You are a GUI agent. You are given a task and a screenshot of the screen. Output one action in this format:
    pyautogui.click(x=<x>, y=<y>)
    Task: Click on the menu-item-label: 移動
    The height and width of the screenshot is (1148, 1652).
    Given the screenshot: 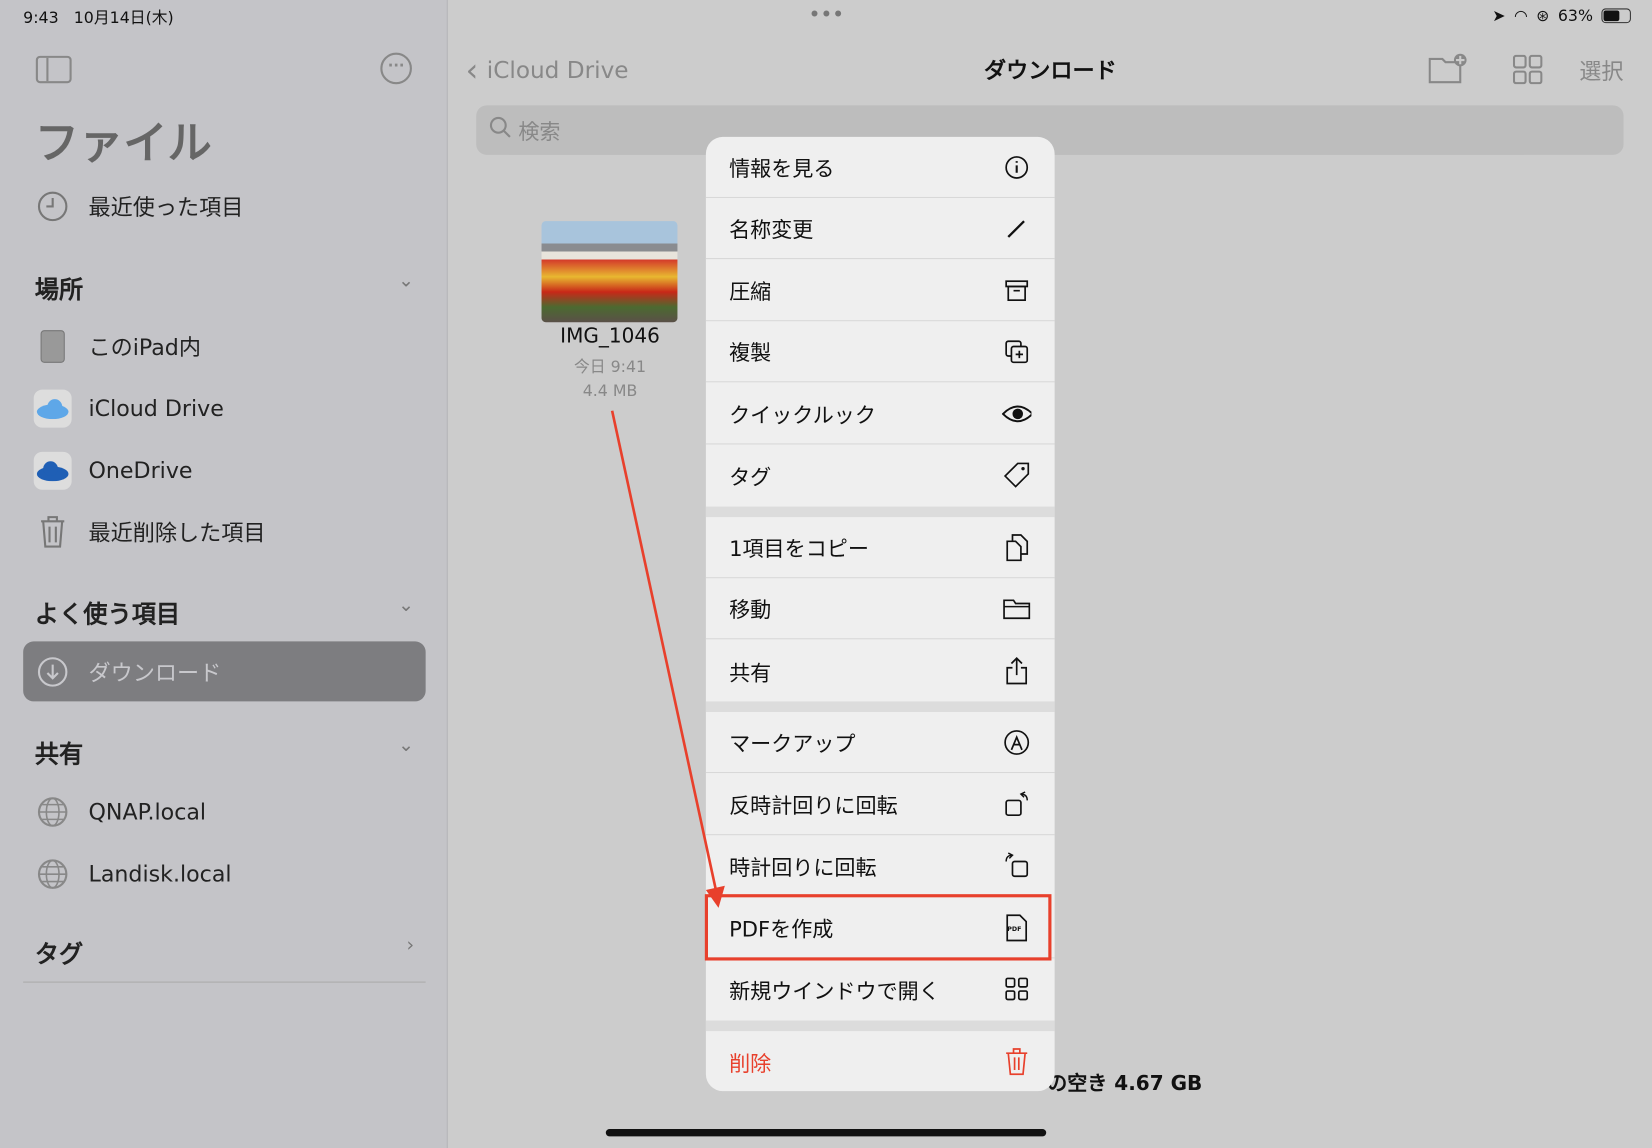 What is the action you would take?
    pyautogui.click(x=750, y=610)
    